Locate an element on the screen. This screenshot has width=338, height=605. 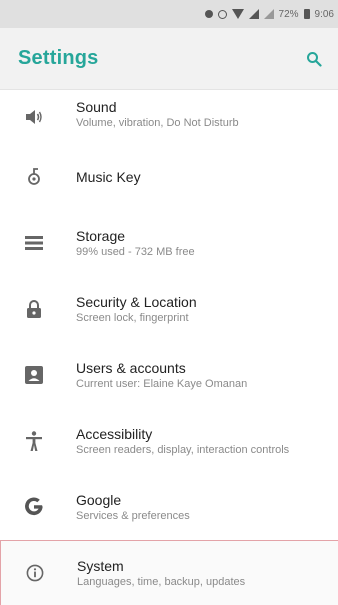
signal-icon is located at coordinates (253, 14).